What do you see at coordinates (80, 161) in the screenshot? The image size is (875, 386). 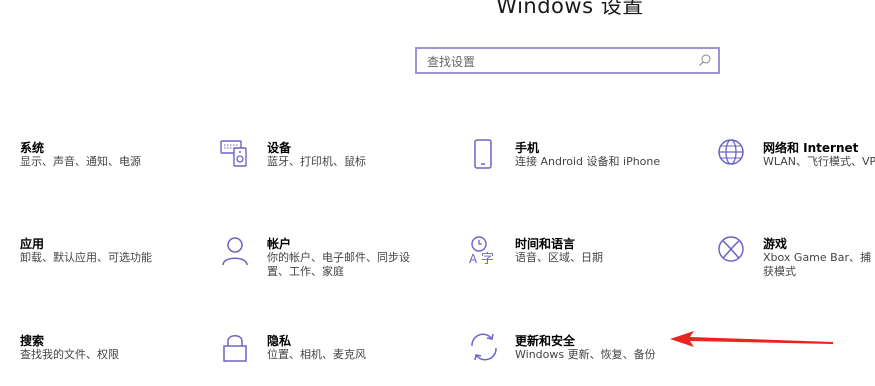 I see `tile-system-desc: 显示、声音、通知、电源` at bounding box center [80, 161].